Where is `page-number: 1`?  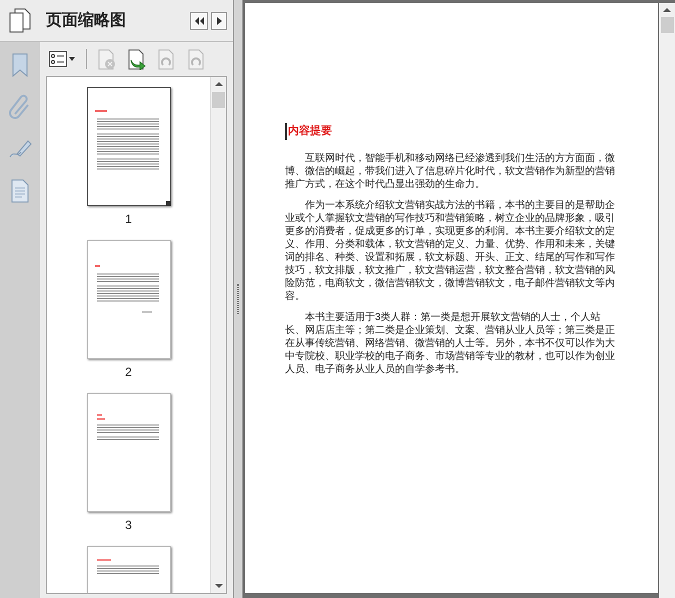
page-number: 1 is located at coordinates (128, 219).